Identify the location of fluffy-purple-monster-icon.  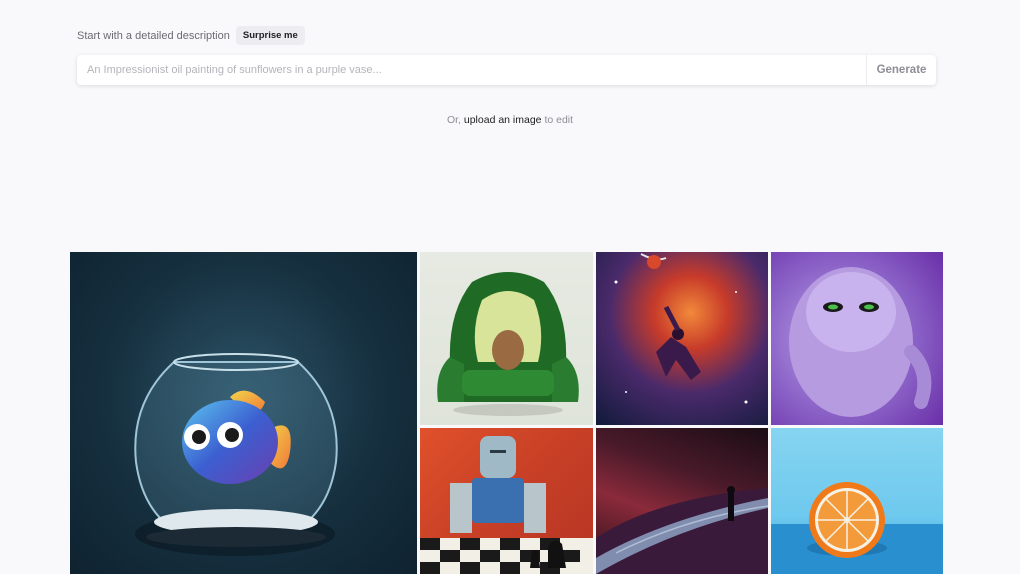
(860, 342).